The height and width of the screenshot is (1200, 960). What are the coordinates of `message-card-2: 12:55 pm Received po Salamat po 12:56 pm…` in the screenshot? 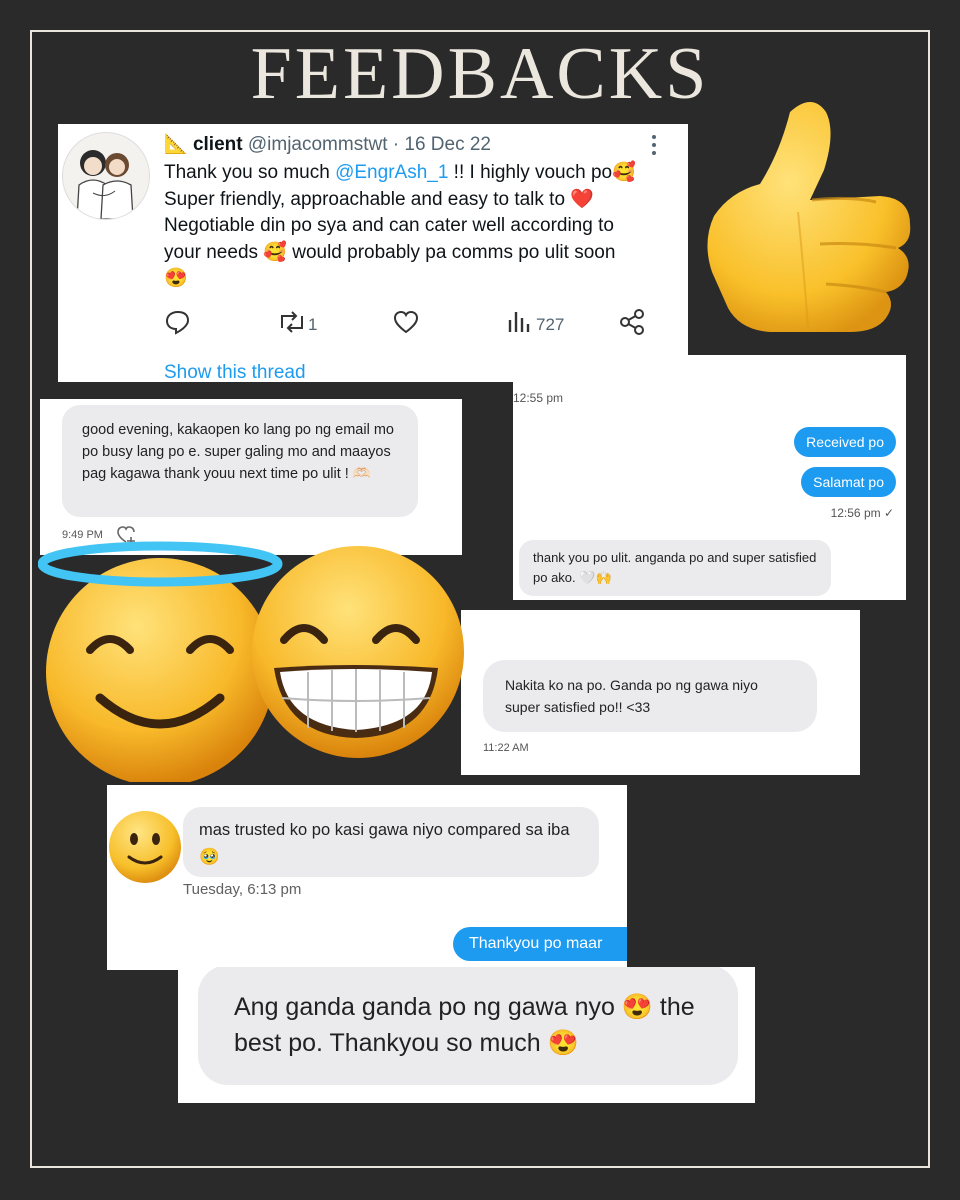 It's located at (709, 477).